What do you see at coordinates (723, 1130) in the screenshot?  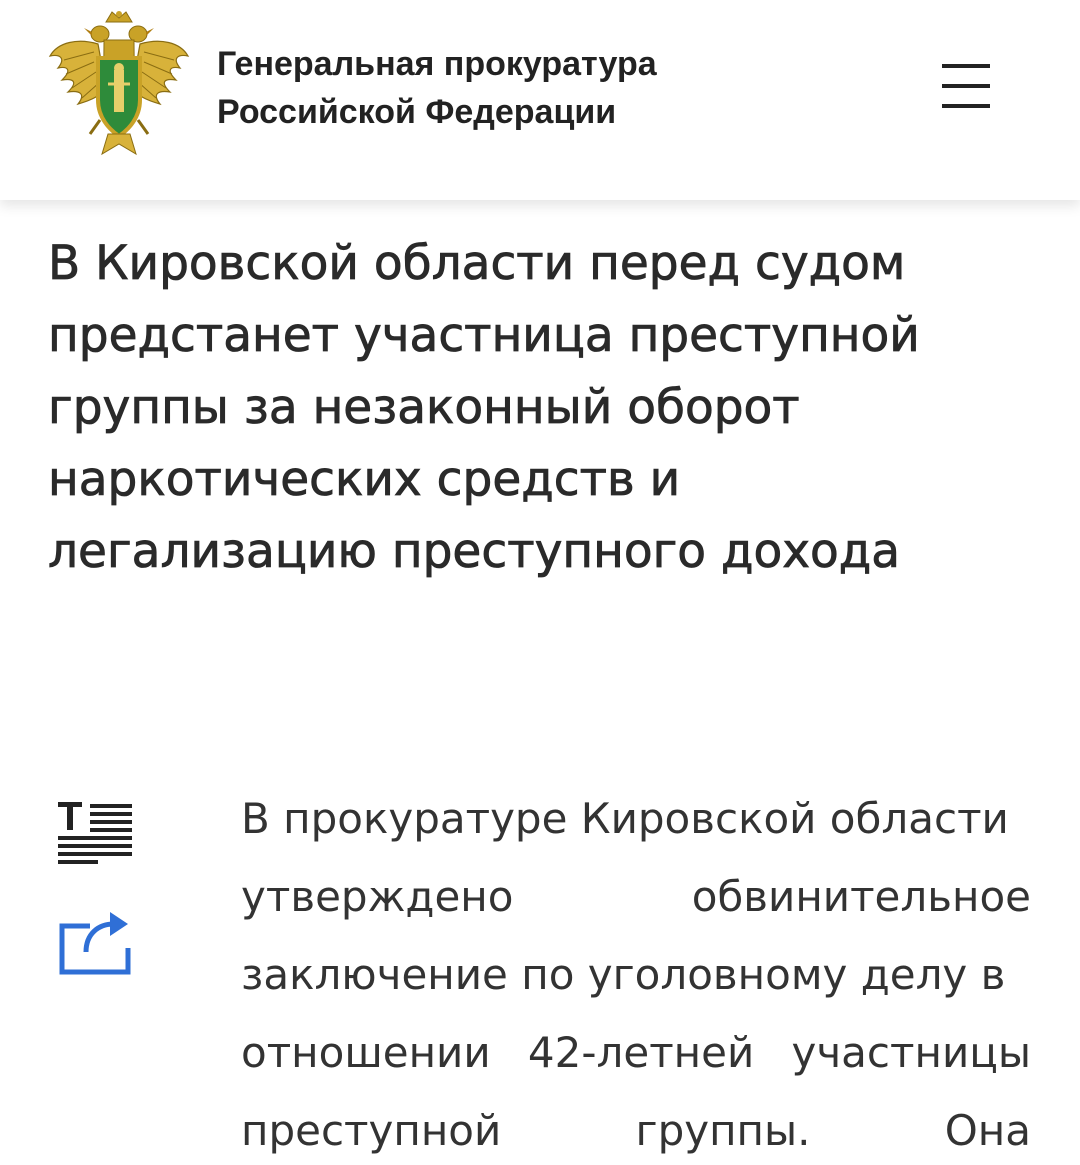 I see `body-word: группы.` at bounding box center [723, 1130].